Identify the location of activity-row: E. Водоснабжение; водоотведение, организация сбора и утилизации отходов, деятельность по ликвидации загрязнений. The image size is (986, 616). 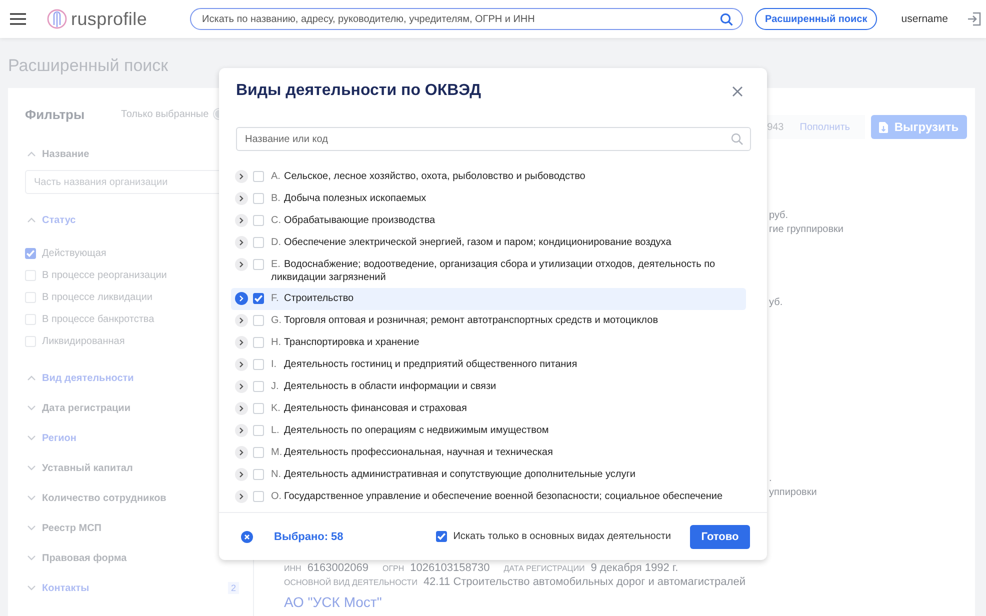
(488, 271).